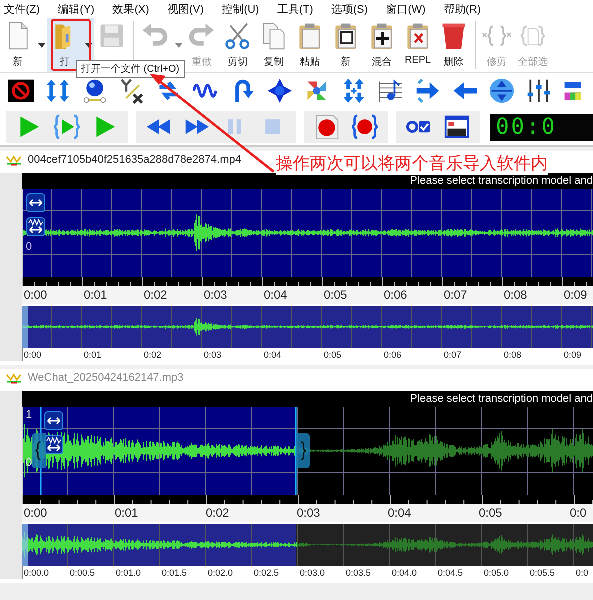 This screenshot has height=600, width=593. Describe the element at coordinates (542, 573) in the screenshot. I see `time-label: 0:05.5` at that location.